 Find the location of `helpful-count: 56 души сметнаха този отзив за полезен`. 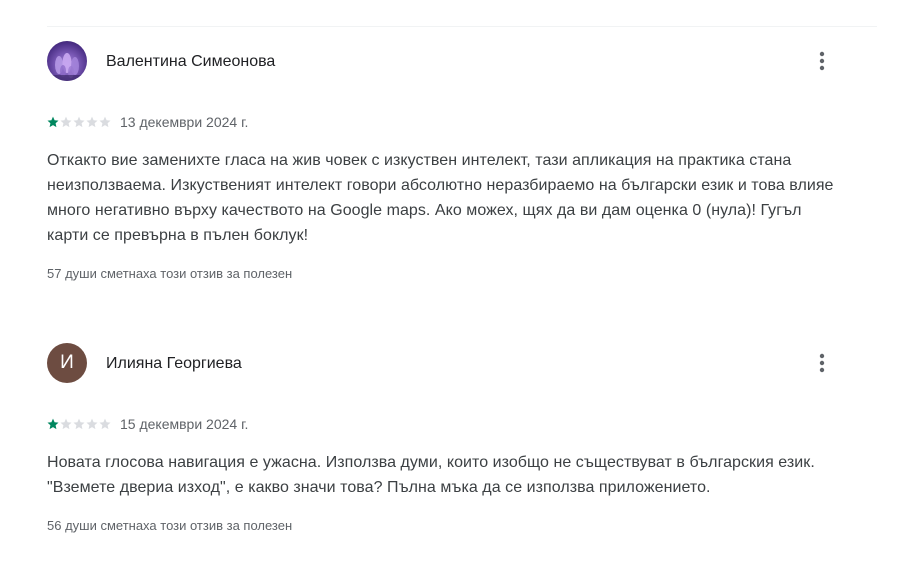

helpful-count: 56 души сметнаха този отзив за полезен is located at coordinates (170, 525).